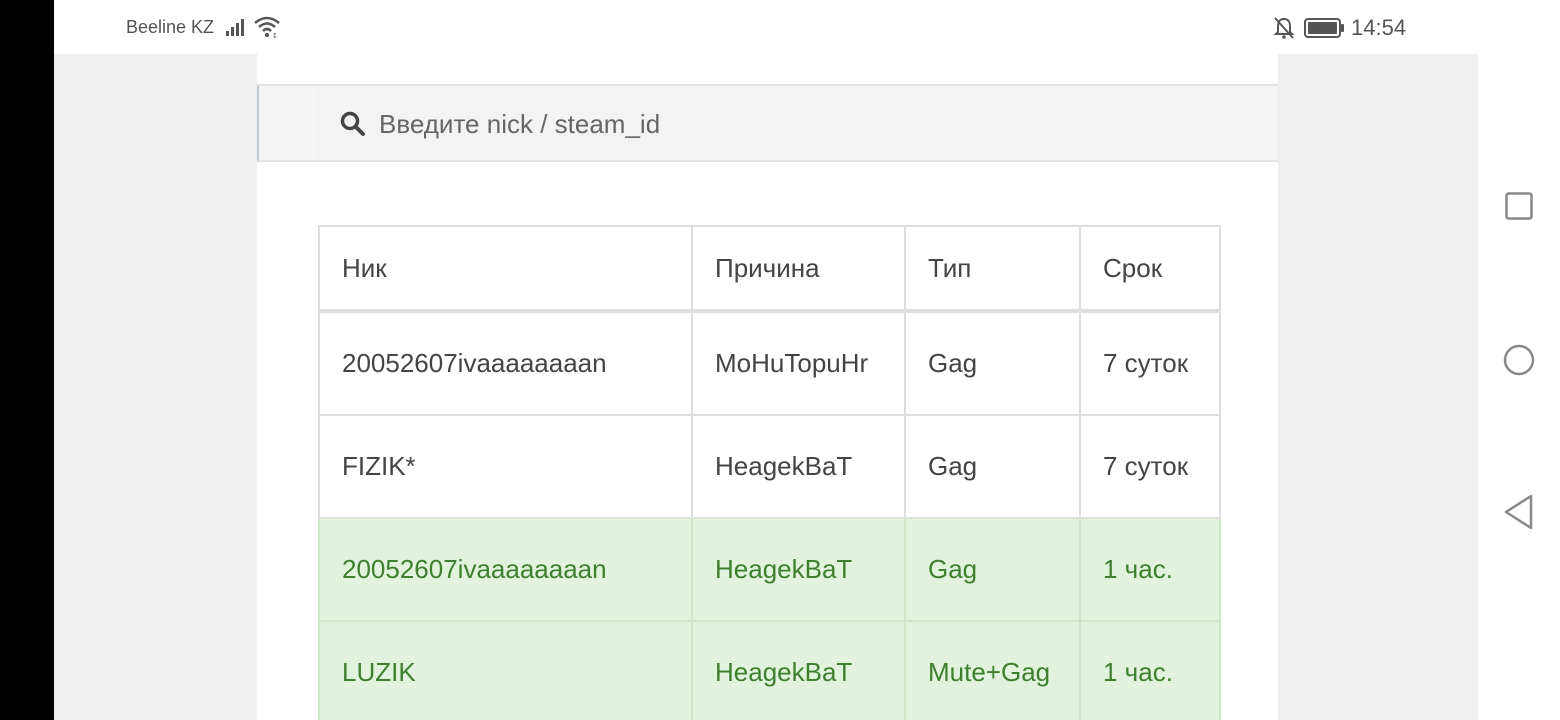 The height and width of the screenshot is (720, 1560). I want to click on table-row-highlighted: LUZIK HeagekBaT Mute+Gag 1 час., so click(769, 670).